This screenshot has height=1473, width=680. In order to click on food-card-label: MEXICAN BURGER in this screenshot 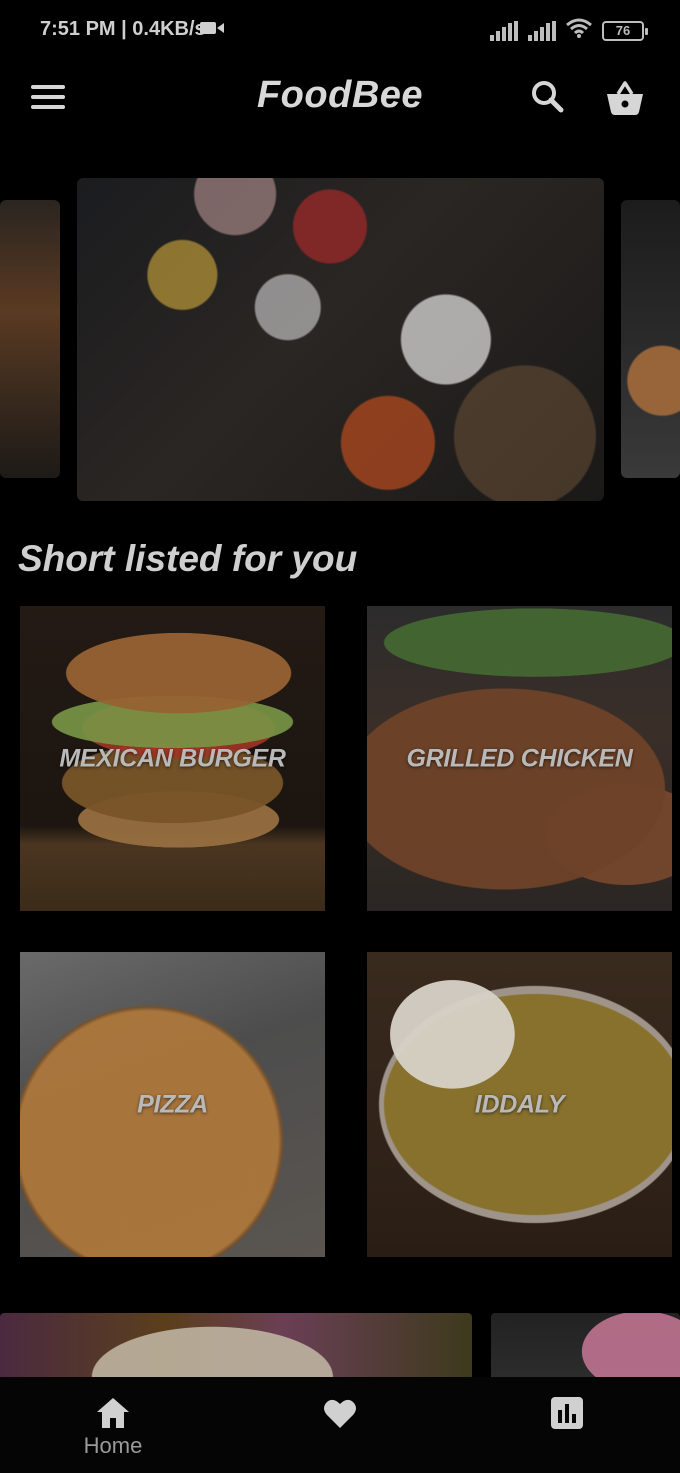, I will do `click(172, 758)`.